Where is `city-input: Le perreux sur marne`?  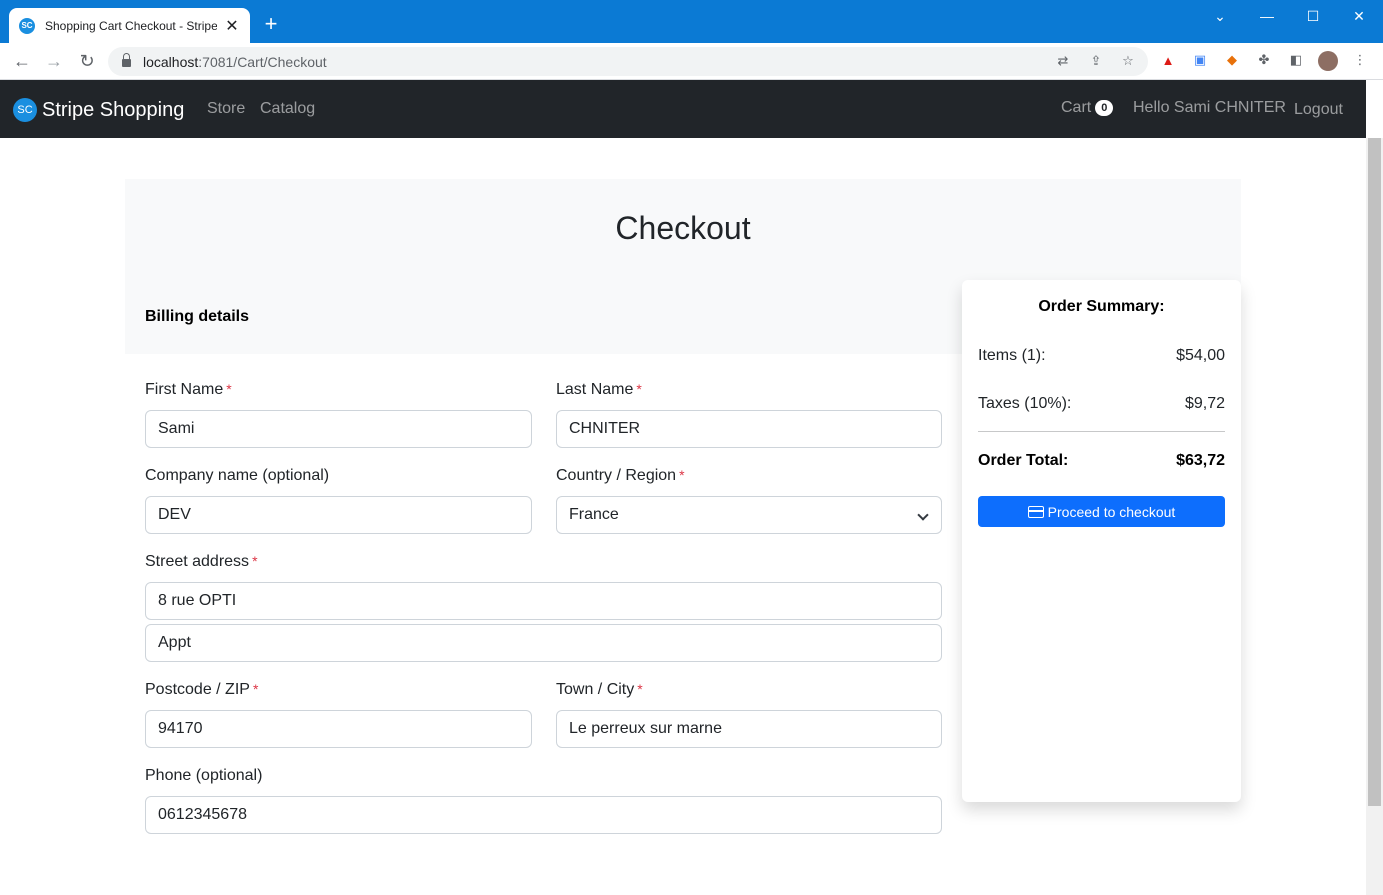
city-input: Le perreux sur marne is located at coordinates (749, 729).